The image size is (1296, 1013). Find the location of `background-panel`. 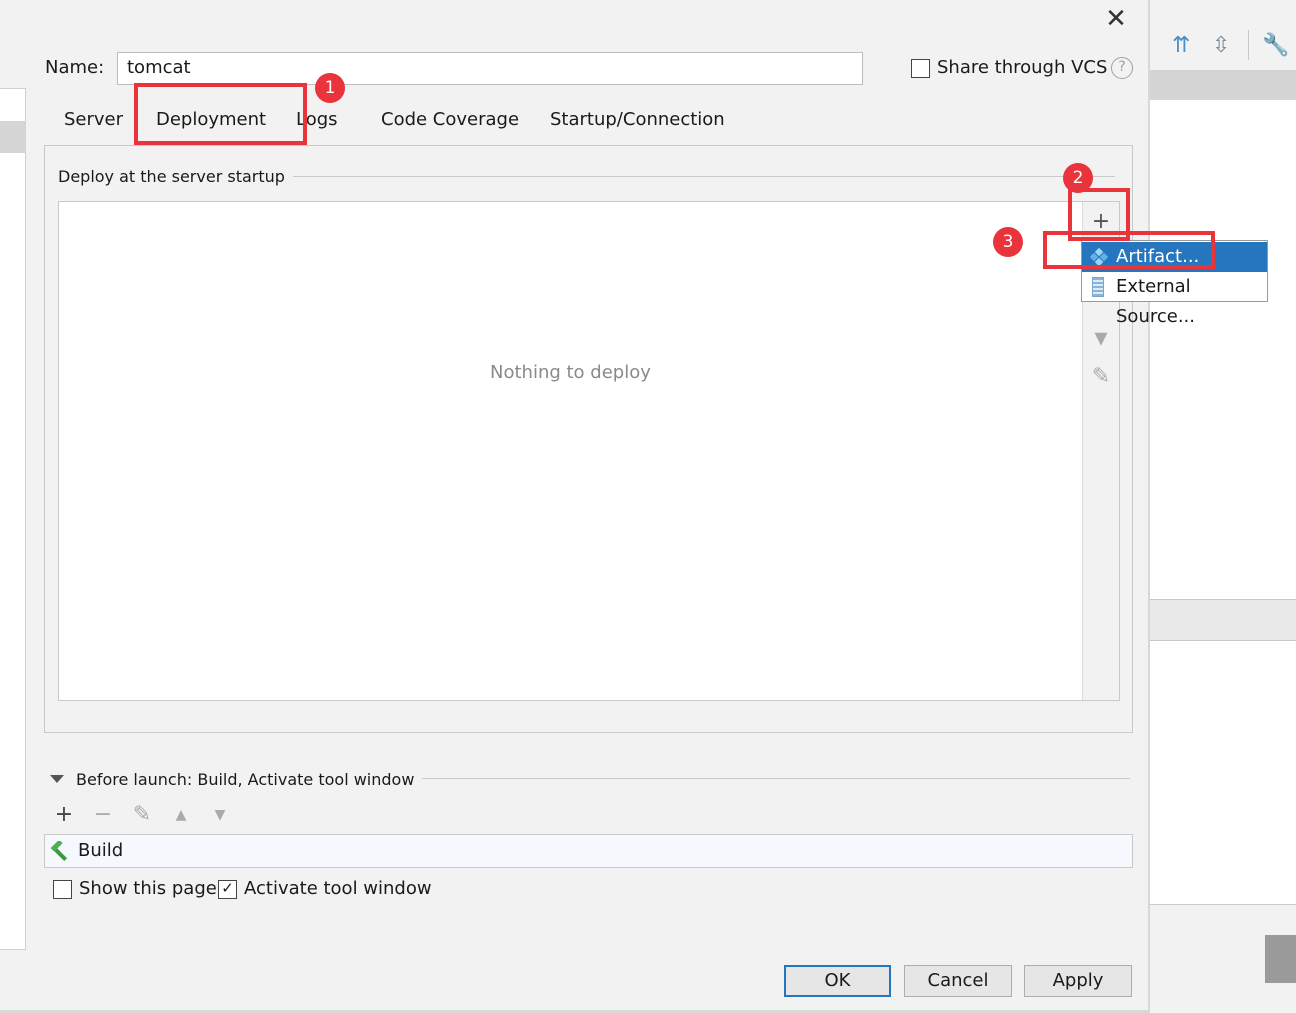

background-panel is located at coordinates (1223, 772).